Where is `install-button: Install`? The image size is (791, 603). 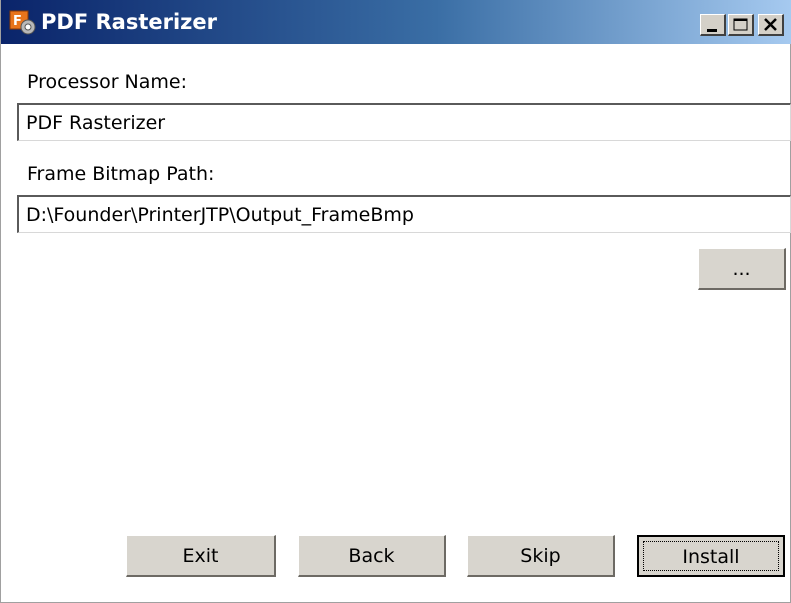
install-button: Install is located at coordinates (711, 556).